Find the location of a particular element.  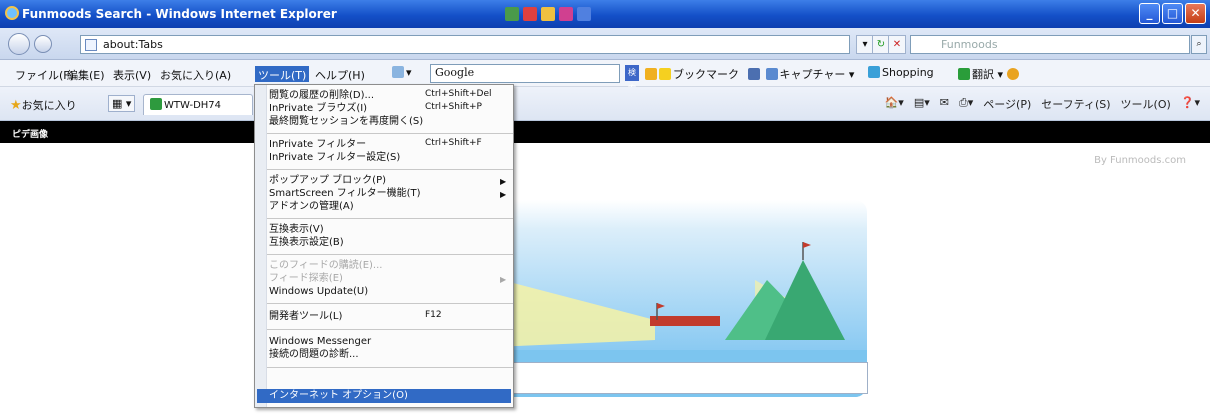

menu-item-inprivate-filter: InPrivate フィルター is located at coordinates (317, 144).